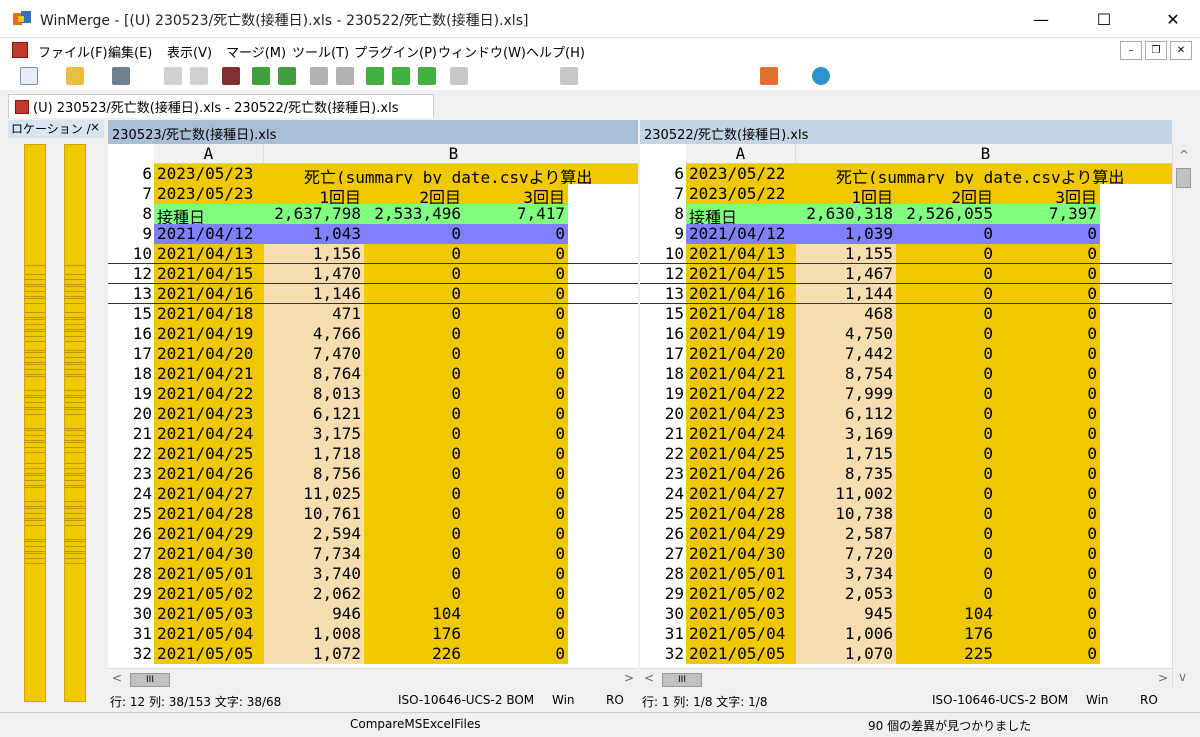  I want to click on cell-date: 2021/04/30, so click(741, 554).